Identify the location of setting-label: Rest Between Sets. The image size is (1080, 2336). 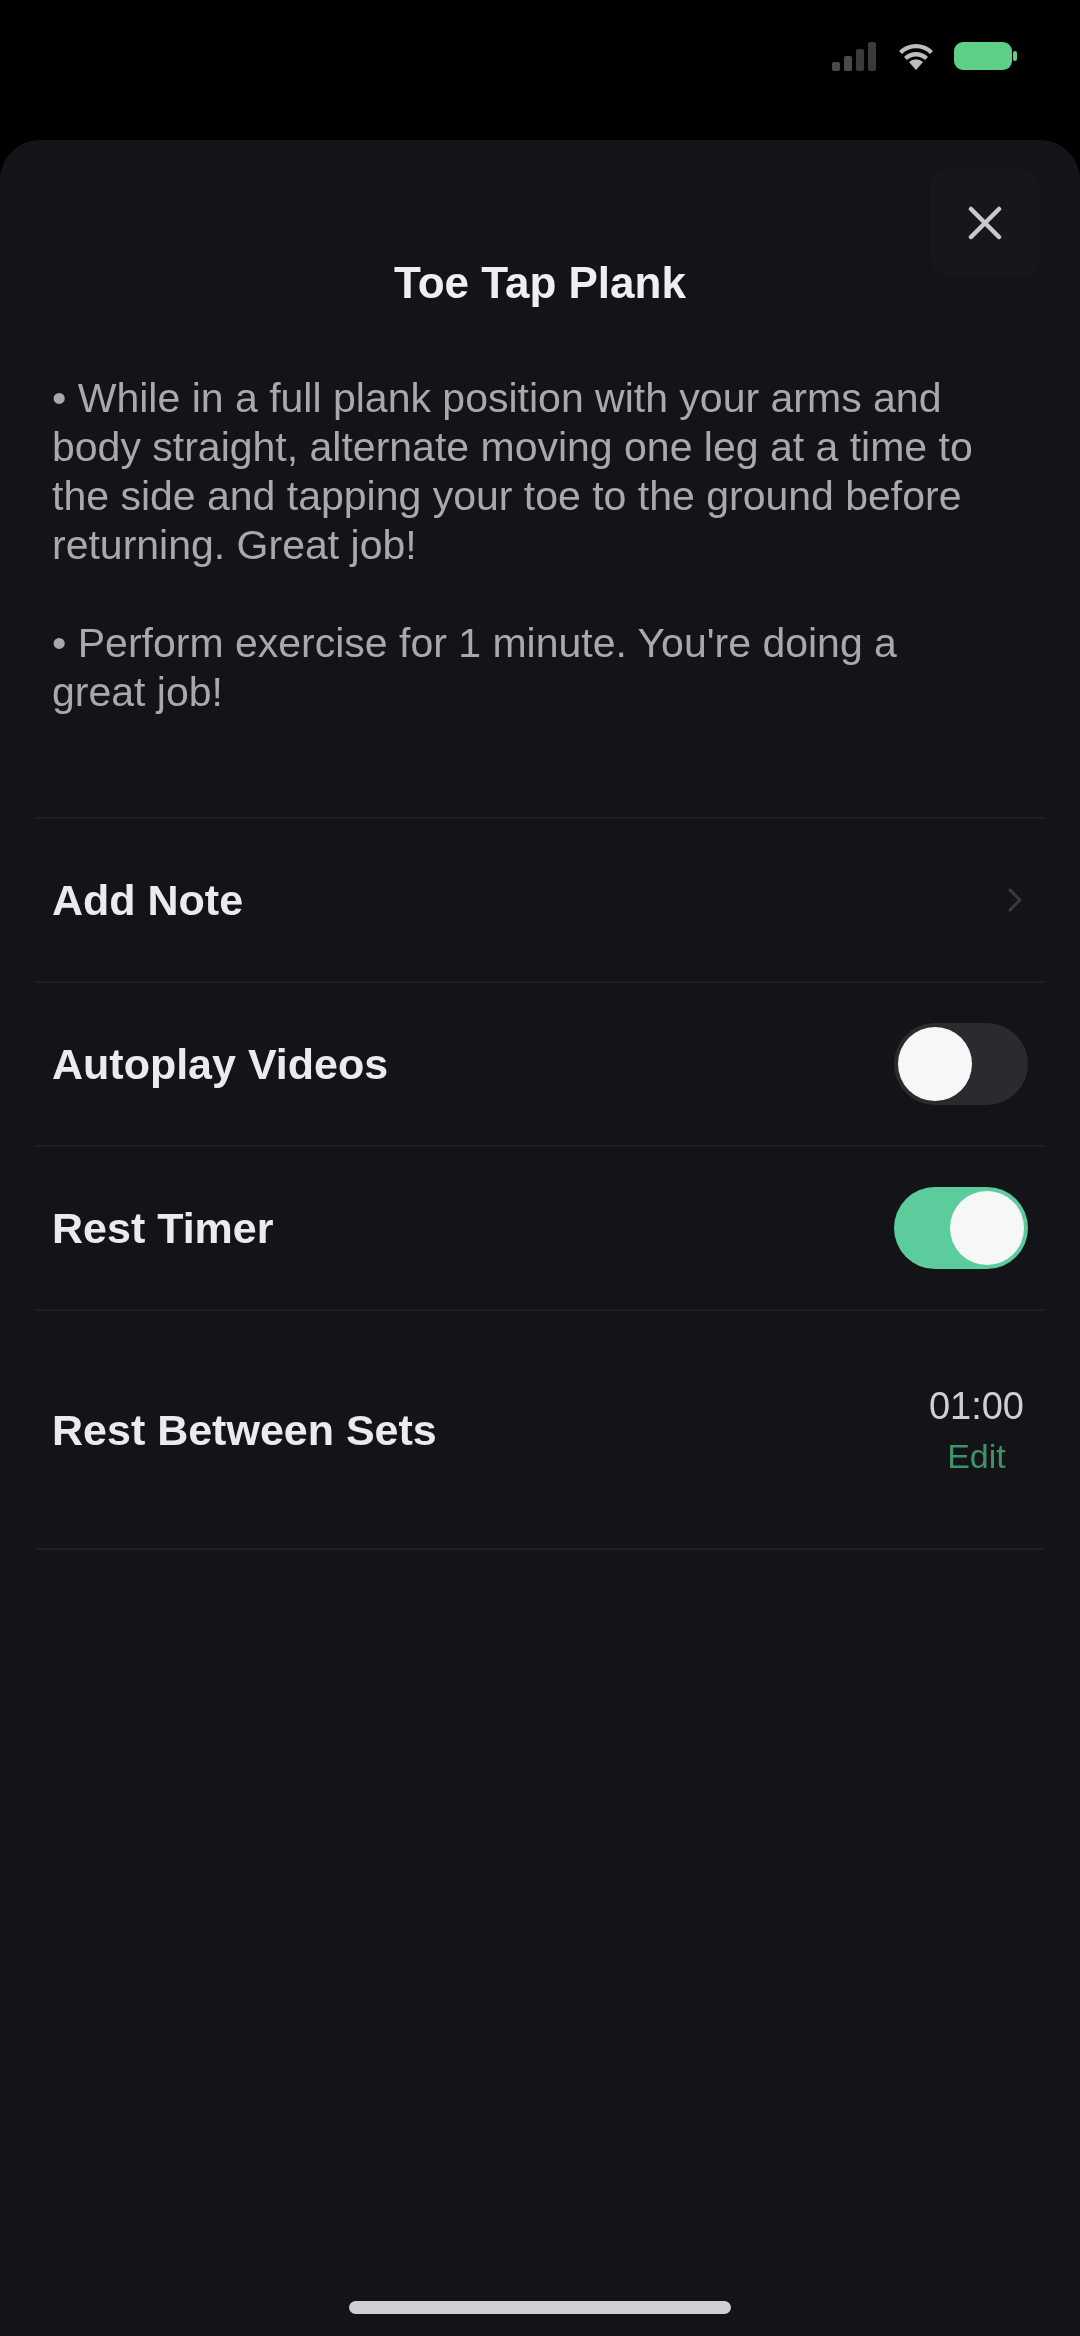
(244, 1429).